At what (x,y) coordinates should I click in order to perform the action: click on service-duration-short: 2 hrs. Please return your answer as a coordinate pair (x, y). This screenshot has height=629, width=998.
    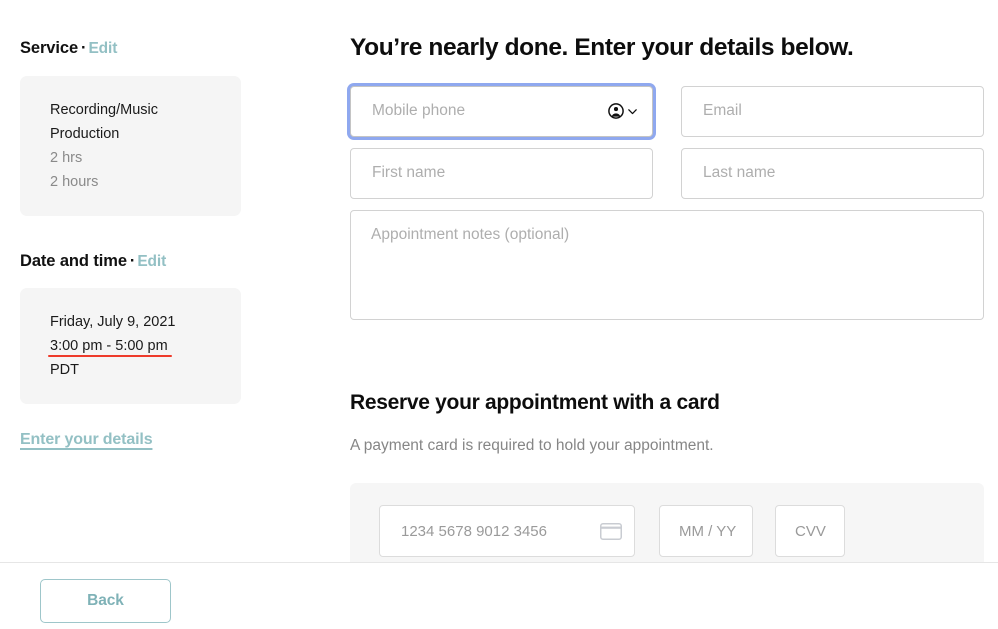
    Looking at the image, I should click on (66, 157).